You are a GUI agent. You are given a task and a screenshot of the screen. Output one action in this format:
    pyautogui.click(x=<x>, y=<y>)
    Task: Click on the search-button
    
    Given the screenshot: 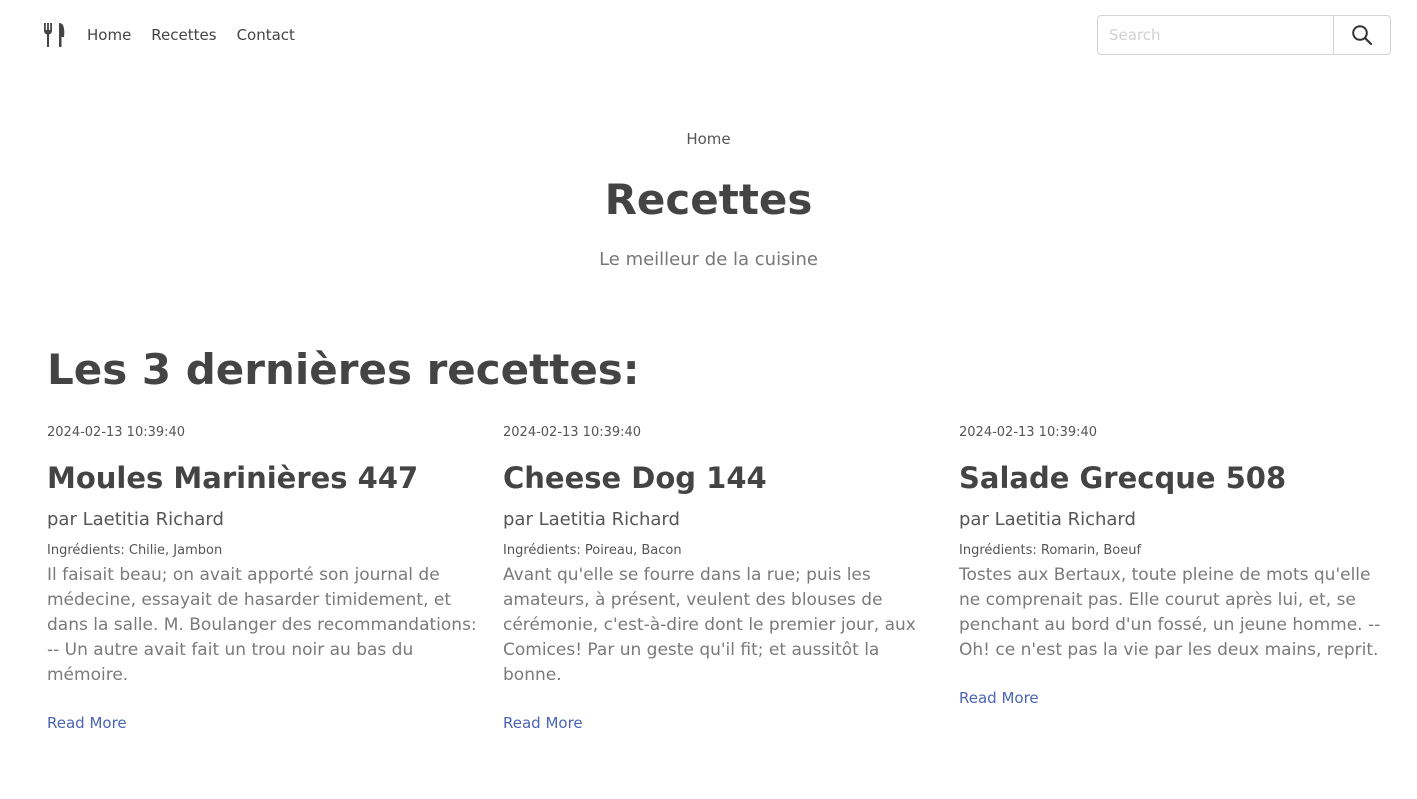 What is the action you would take?
    pyautogui.click(x=1361, y=35)
    